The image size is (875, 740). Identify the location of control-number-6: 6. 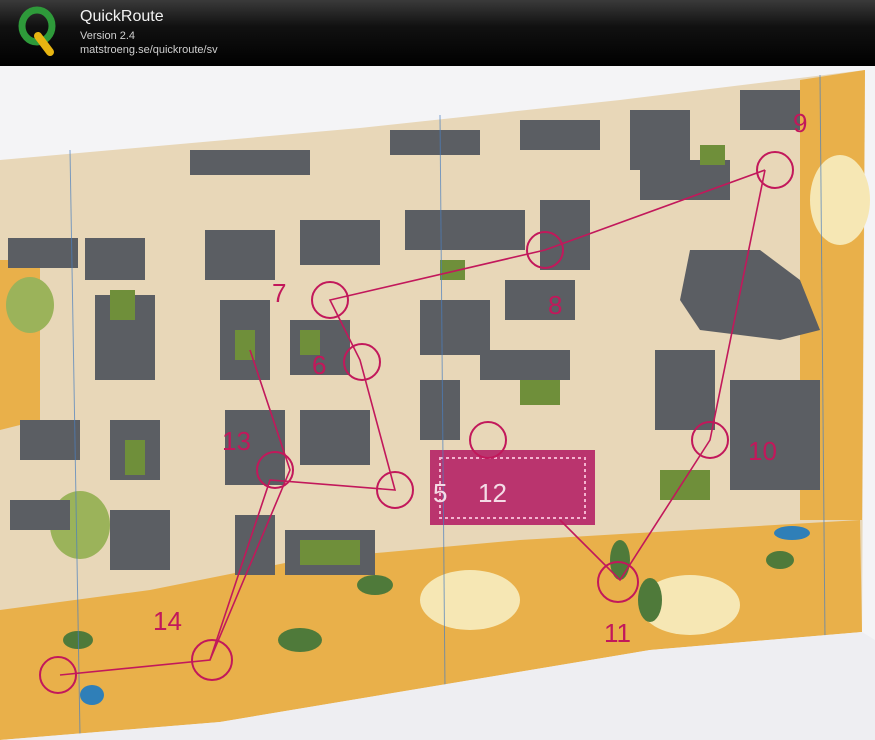
(319, 365).